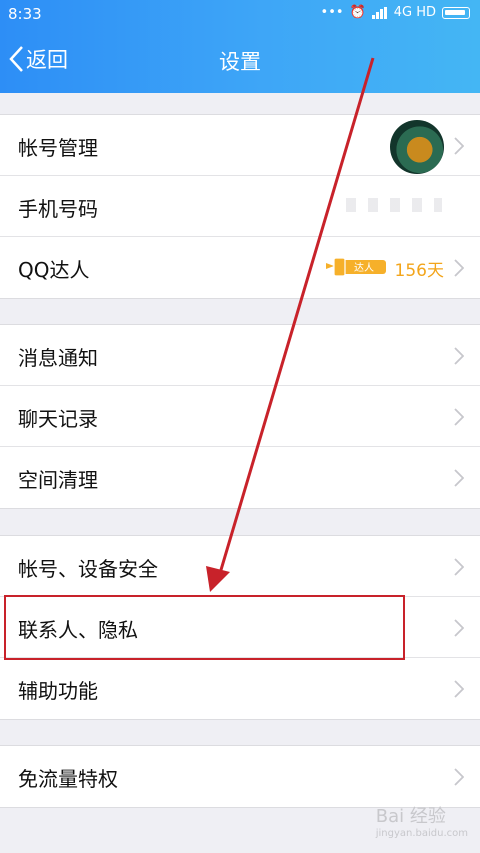 The width and height of the screenshot is (480, 853). What do you see at coordinates (456, 12) in the screenshot?
I see `battery-icon` at bounding box center [456, 12].